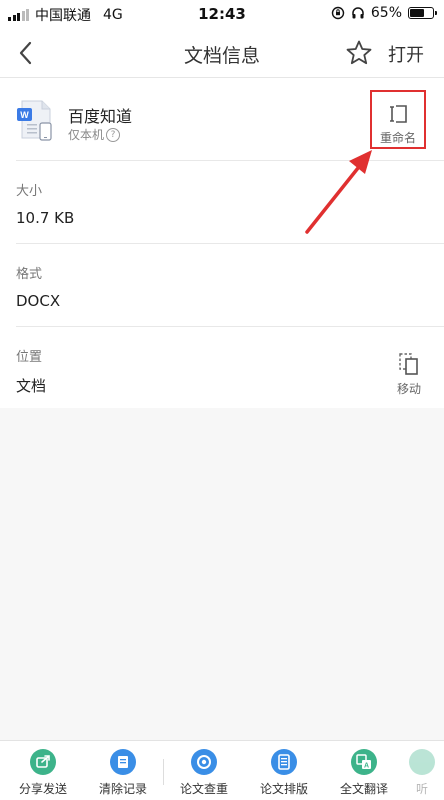 This screenshot has width=444, height=800. What do you see at coordinates (34, 120) in the screenshot?
I see `word-document-icon: W` at bounding box center [34, 120].